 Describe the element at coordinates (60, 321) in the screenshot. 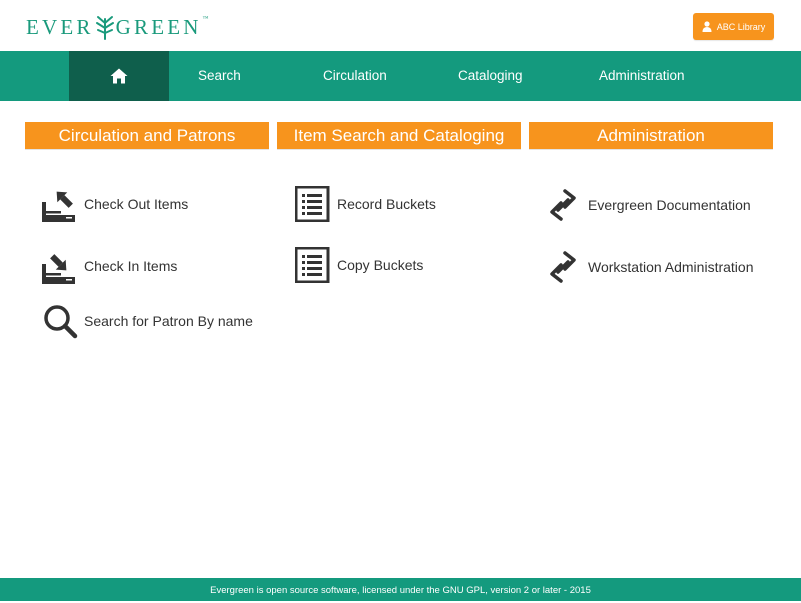

I see `search-icon` at that location.